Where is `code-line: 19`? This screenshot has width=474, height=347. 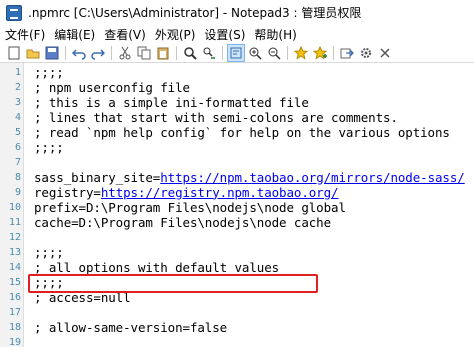
code-line: 19 is located at coordinates (237, 340).